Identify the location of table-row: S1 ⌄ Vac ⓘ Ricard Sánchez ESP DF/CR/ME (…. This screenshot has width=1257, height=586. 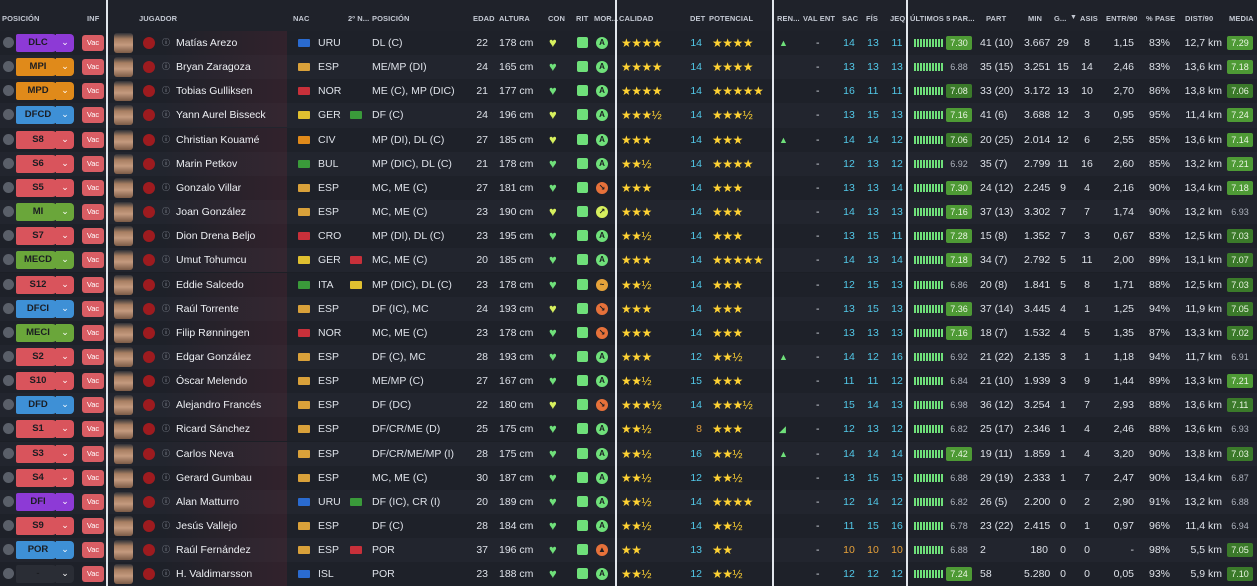
(628, 429).